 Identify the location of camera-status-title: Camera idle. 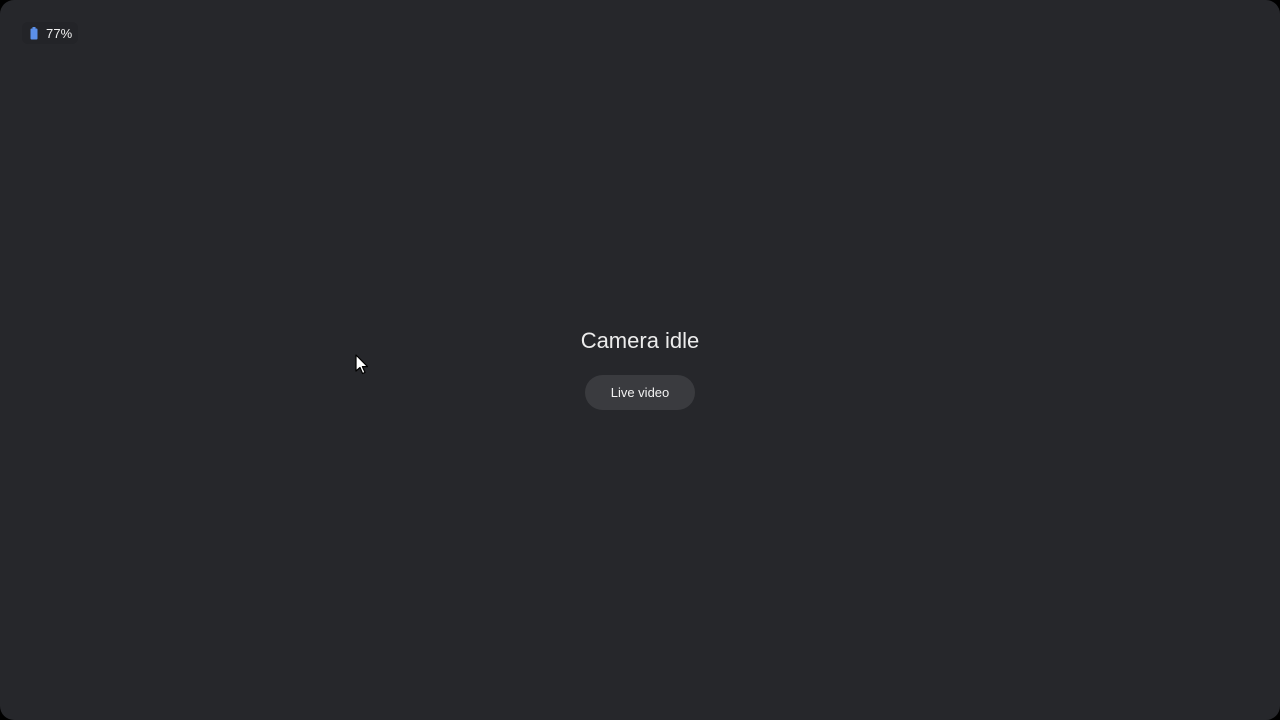
(640, 340).